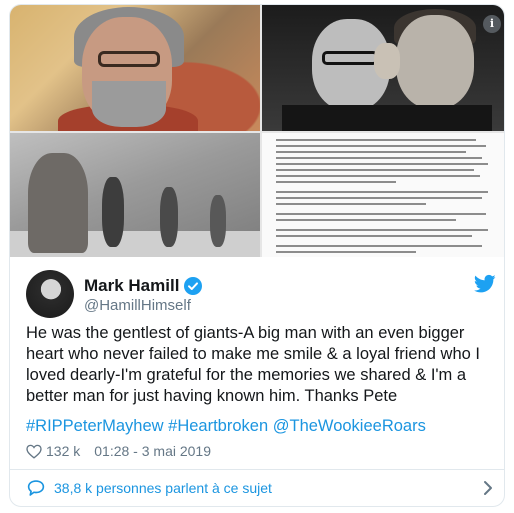 The image size is (514, 513). Describe the element at coordinates (135, 195) in the screenshot. I see `photo-star-wars-set` at that location.